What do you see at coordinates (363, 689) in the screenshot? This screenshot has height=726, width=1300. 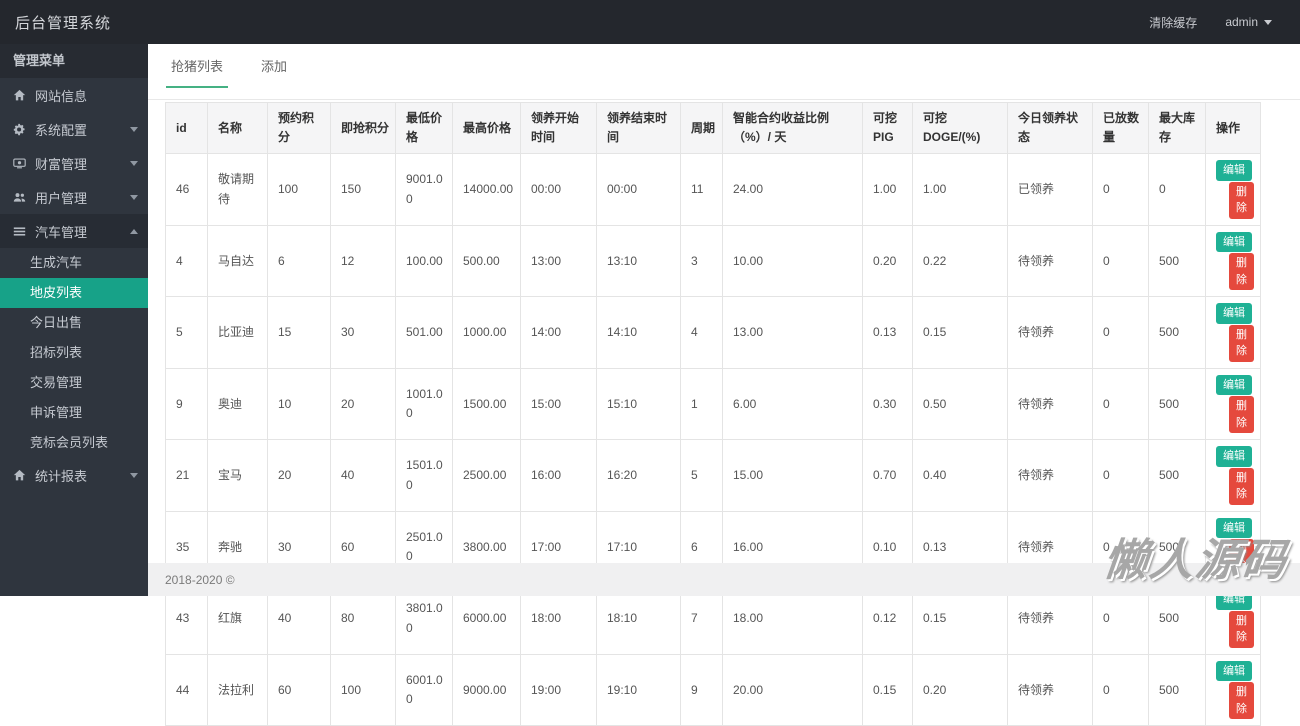 I see `cell-grab-points: 100` at bounding box center [363, 689].